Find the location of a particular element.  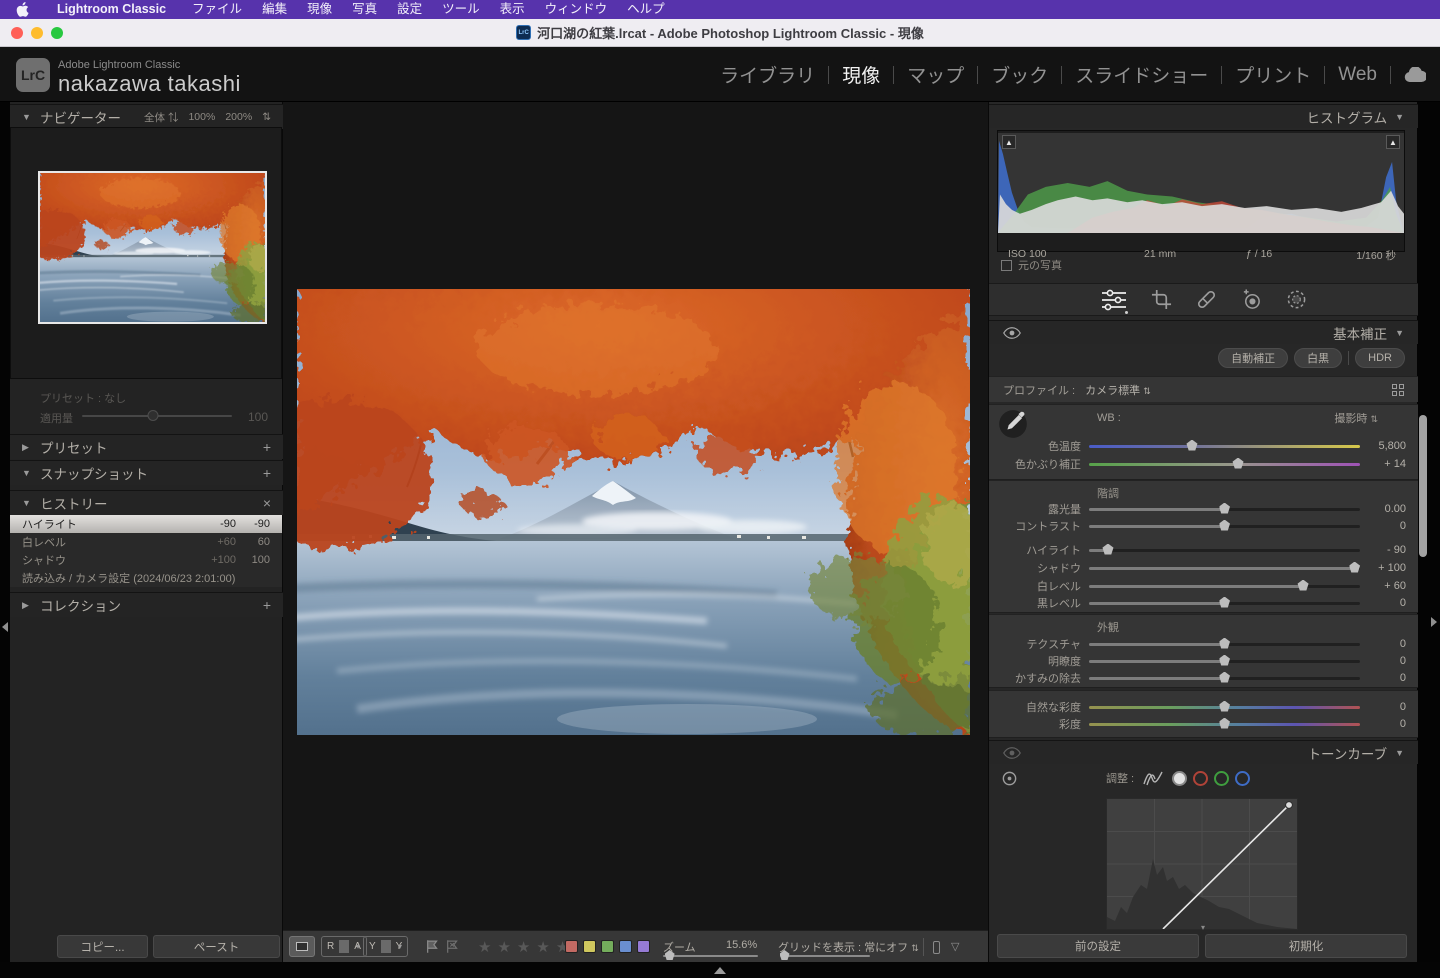

show-original-row: 元の写真 is located at coordinates (1031, 265).